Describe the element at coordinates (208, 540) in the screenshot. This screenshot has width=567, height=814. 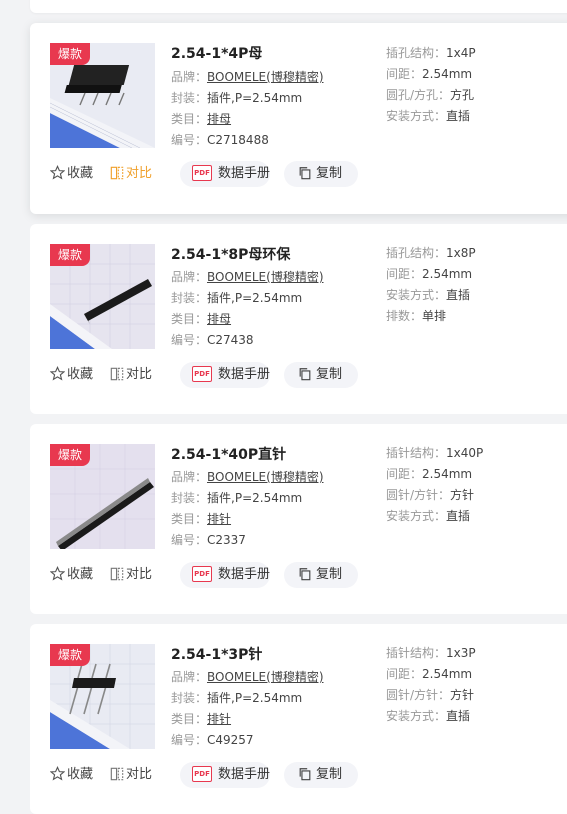
I see `code-row: 编号：C2337` at that location.